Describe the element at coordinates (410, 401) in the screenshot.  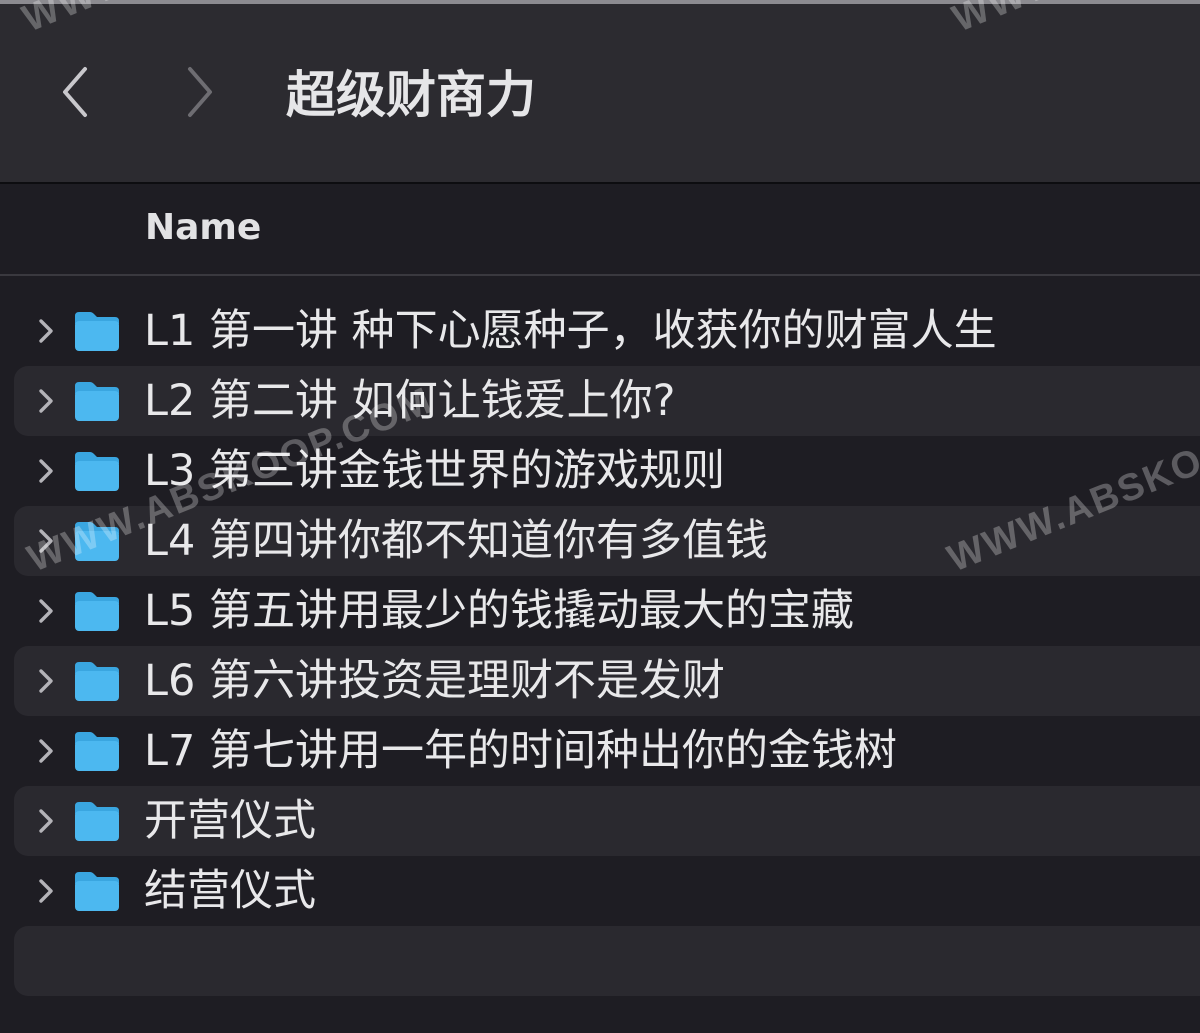
I see `file-name: L2 第二讲 如何让钱爱上你?` at that location.